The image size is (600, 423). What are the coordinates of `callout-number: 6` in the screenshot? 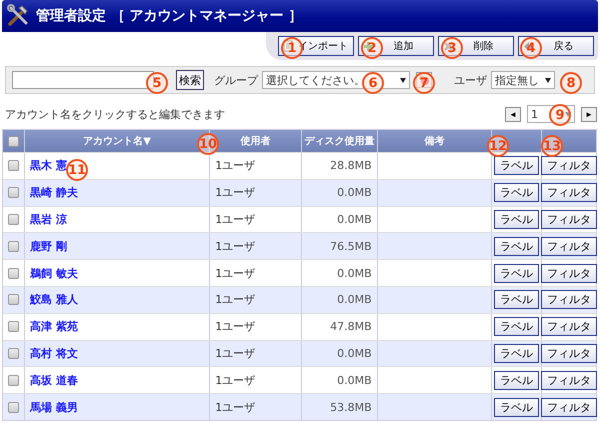 It's located at (373, 83).